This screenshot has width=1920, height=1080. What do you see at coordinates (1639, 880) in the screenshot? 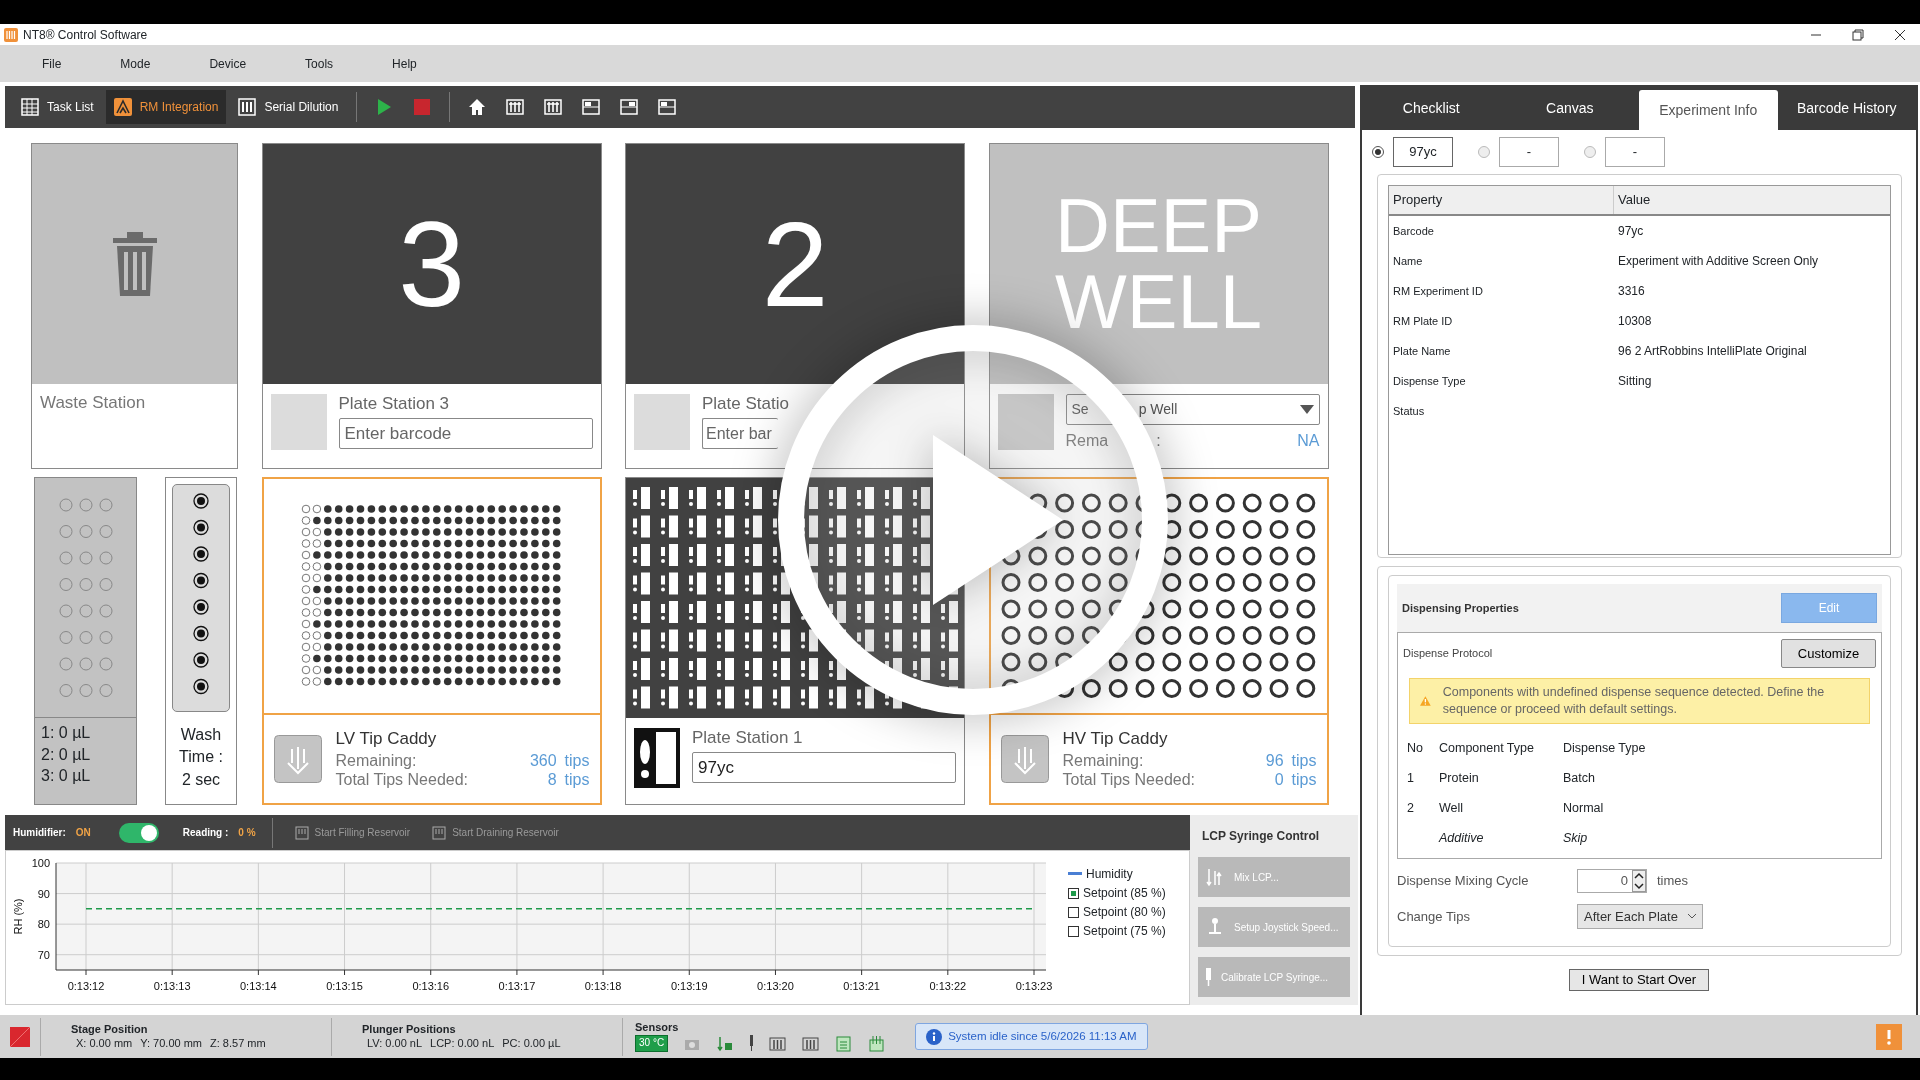
I see `spin-arrows-icon` at bounding box center [1639, 880].